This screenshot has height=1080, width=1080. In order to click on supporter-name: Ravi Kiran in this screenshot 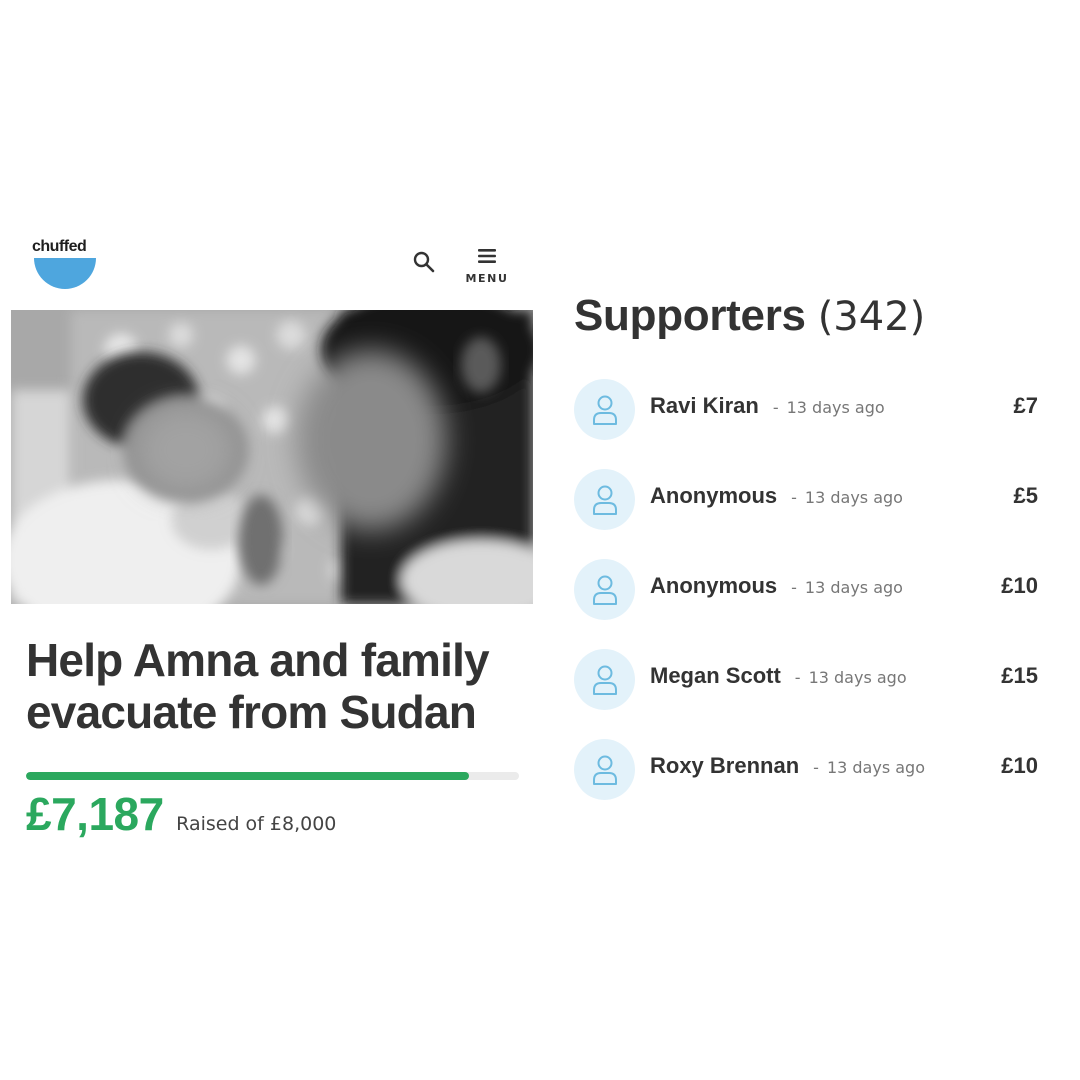, I will do `click(704, 405)`.